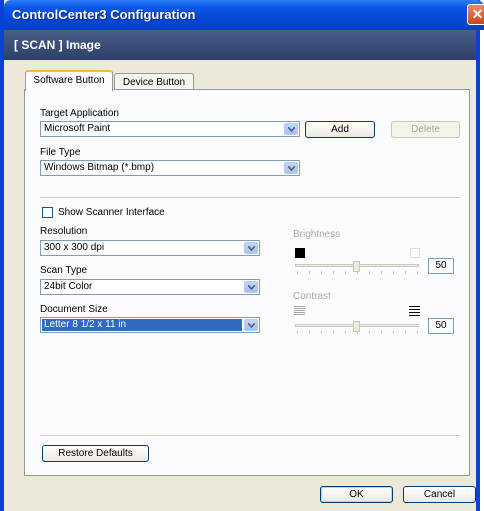 The width and height of the screenshot is (484, 511). Describe the element at coordinates (356, 494) in the screenshot. I see `ok-button: OK` at that location.